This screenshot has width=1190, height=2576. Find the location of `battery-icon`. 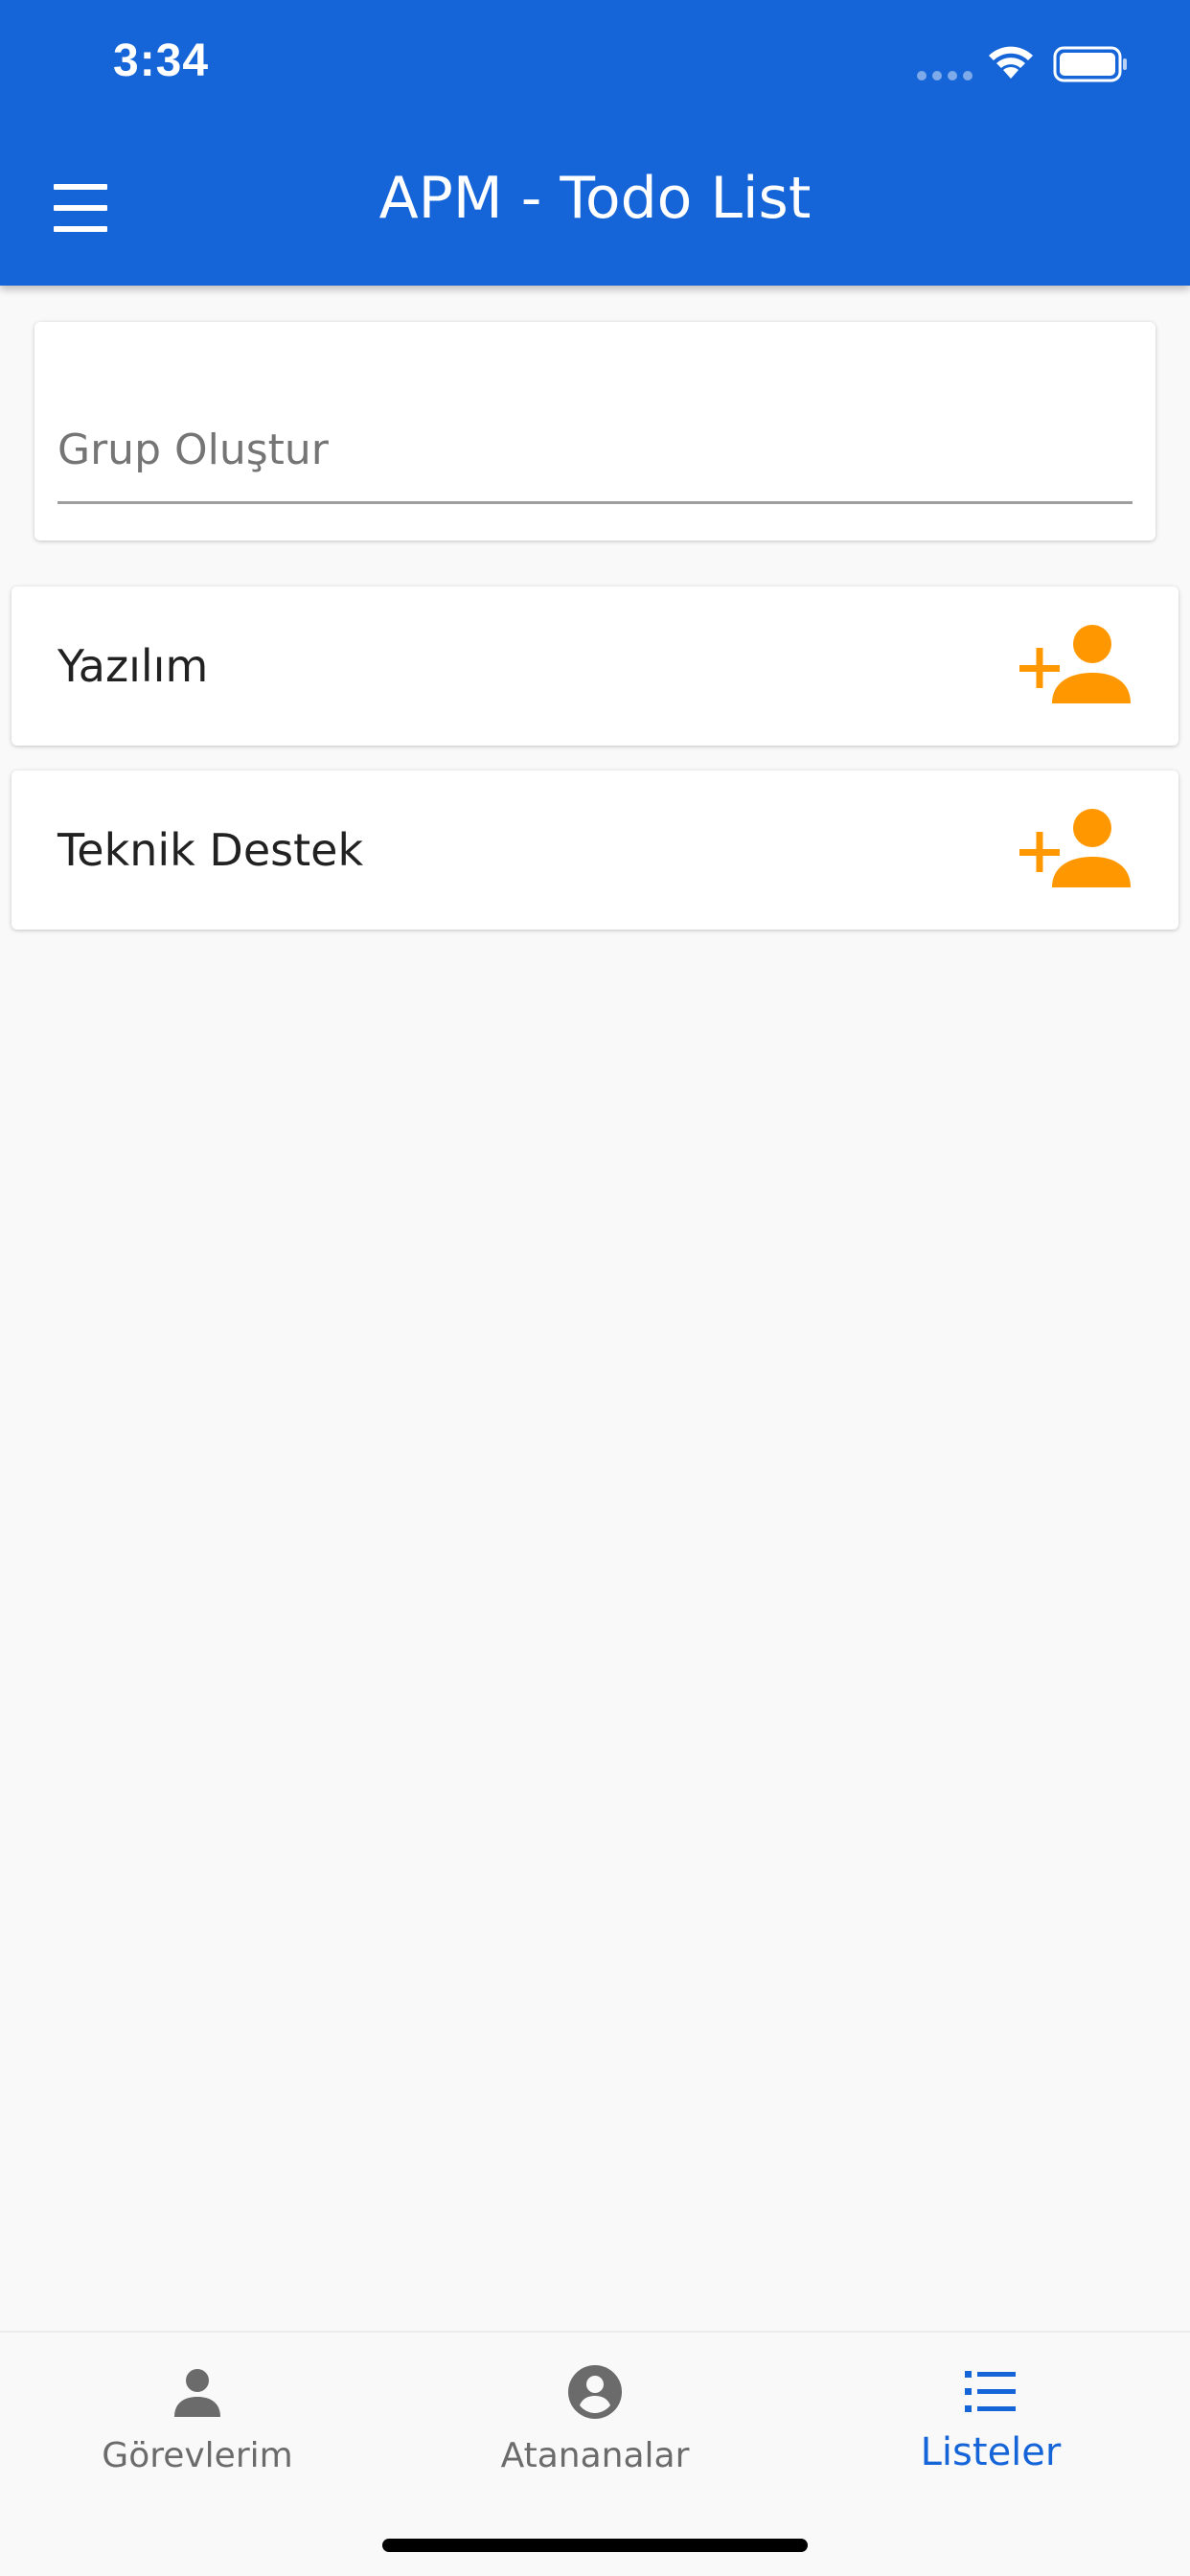

battery-icon is located at coordinates (1090, 64).